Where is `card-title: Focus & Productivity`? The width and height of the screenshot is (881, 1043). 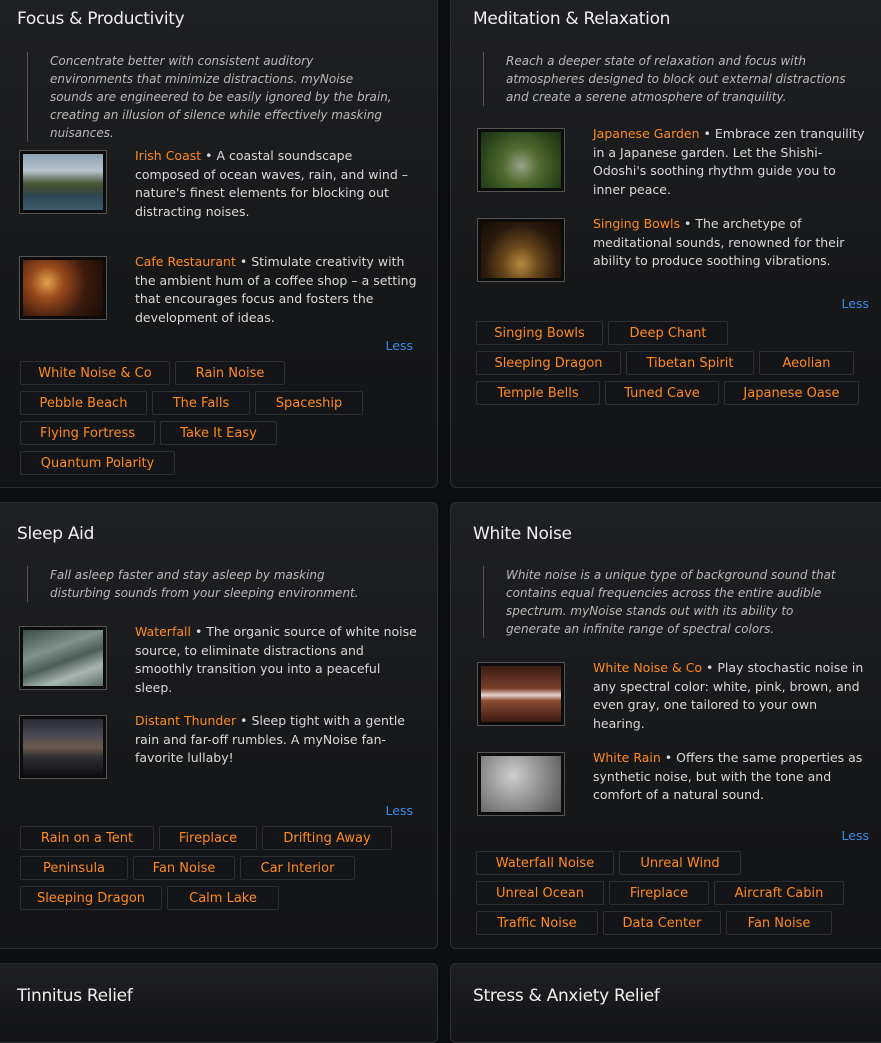
card-title: Focus & Productivity is located at coordinates (101, 19).